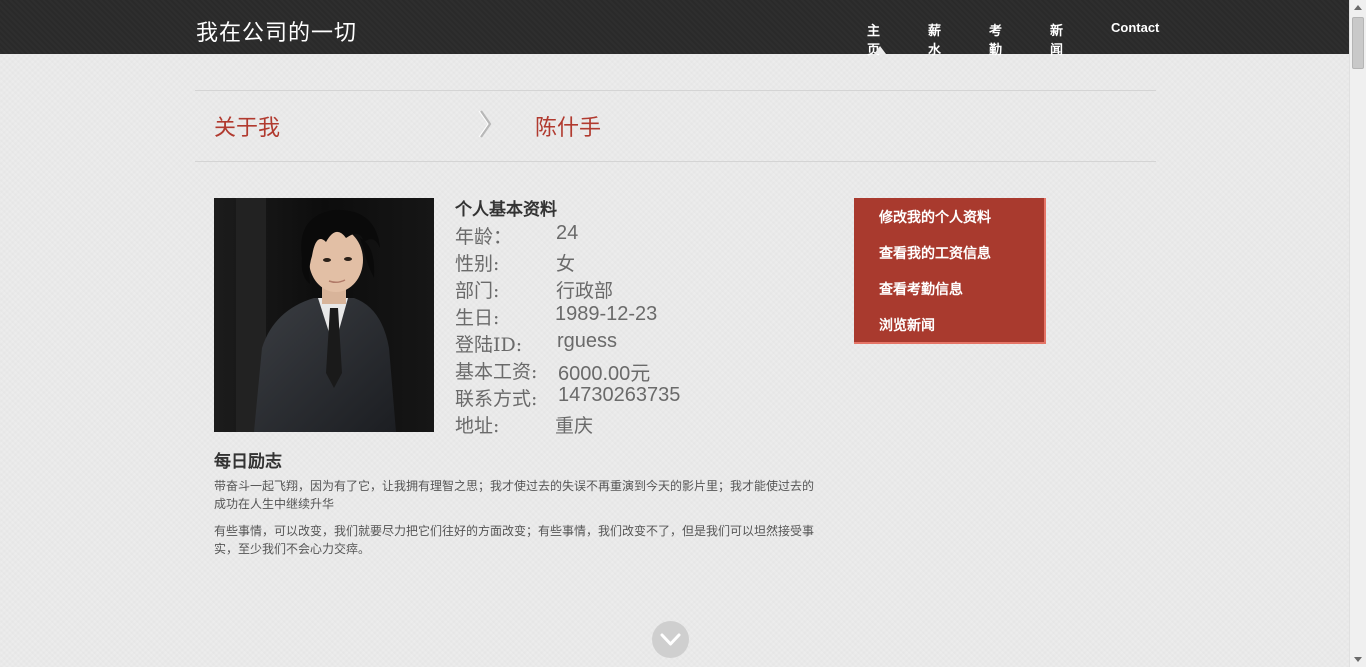  Describe the element at coordinates (934, 39) in the screenshot. I see `nav-item-salary: 薪水` at that location.